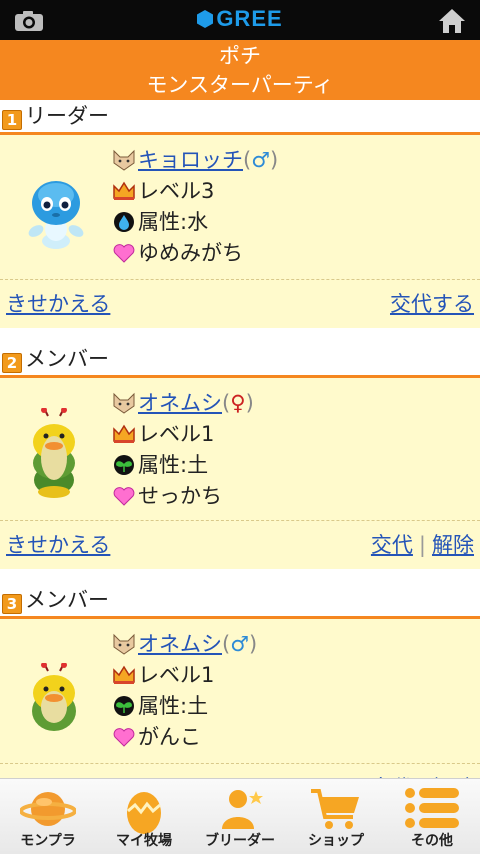 This screenshot has height=854, width=480. What do you see at coordinates (240, 56) in the screenshot?
I see `pet-name-title: ポチ` at bounding box center [240, 56].